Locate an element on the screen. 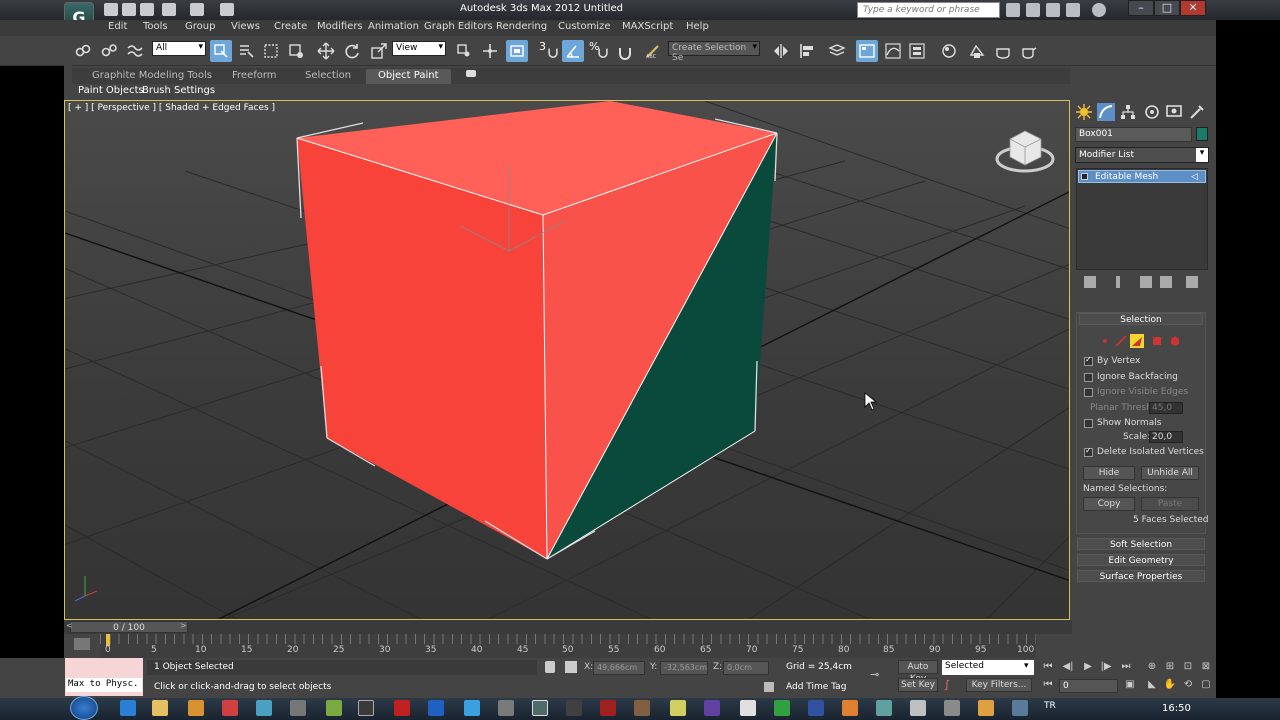 The image size is (1280, 720). tab-freeform: Freeform is located at coordinates (254, 75).